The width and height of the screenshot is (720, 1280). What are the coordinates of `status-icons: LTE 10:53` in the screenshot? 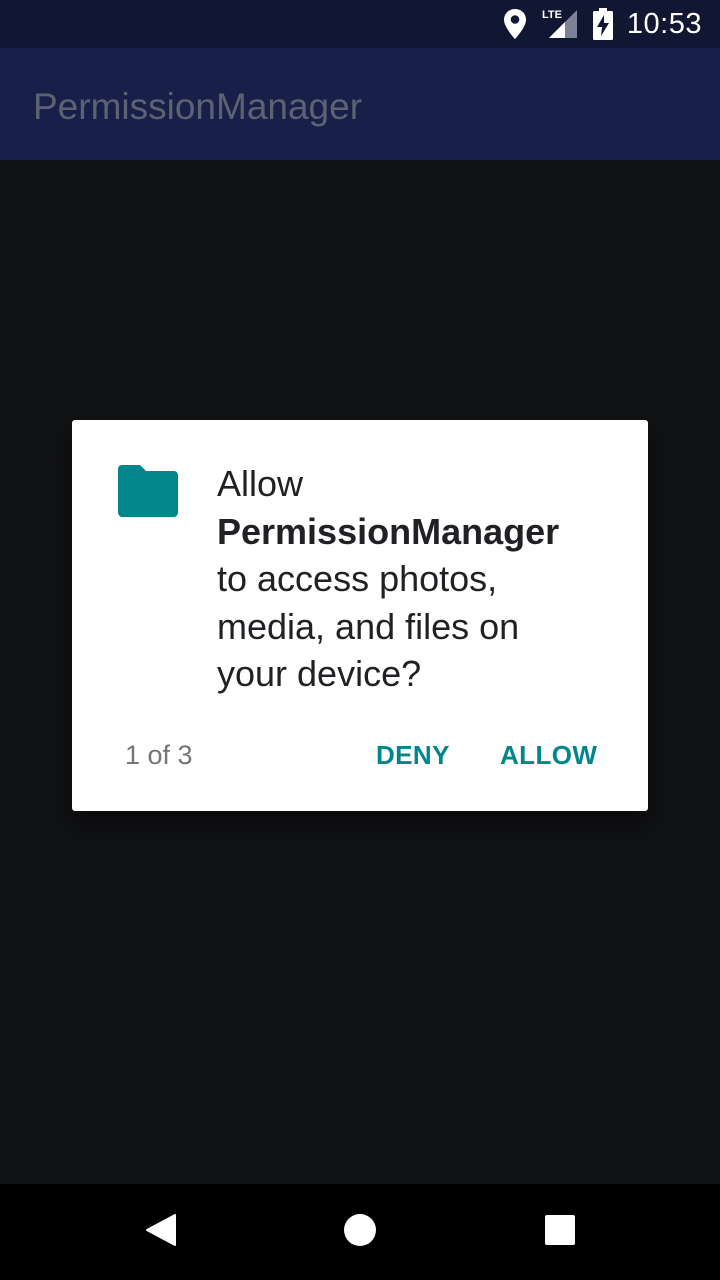 It's located at (602, 24).